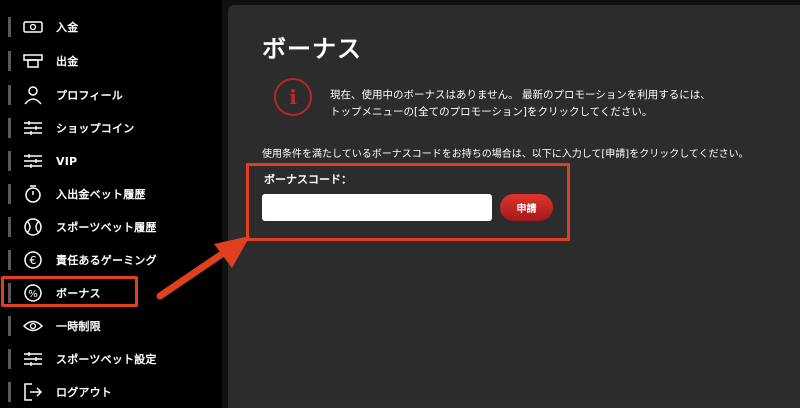 The height and width of the screenshot is (408, 800). What do you see at coordinates (33, 326) in the screenshot?
I see `eye-icon` at bounding box center [33, 326].